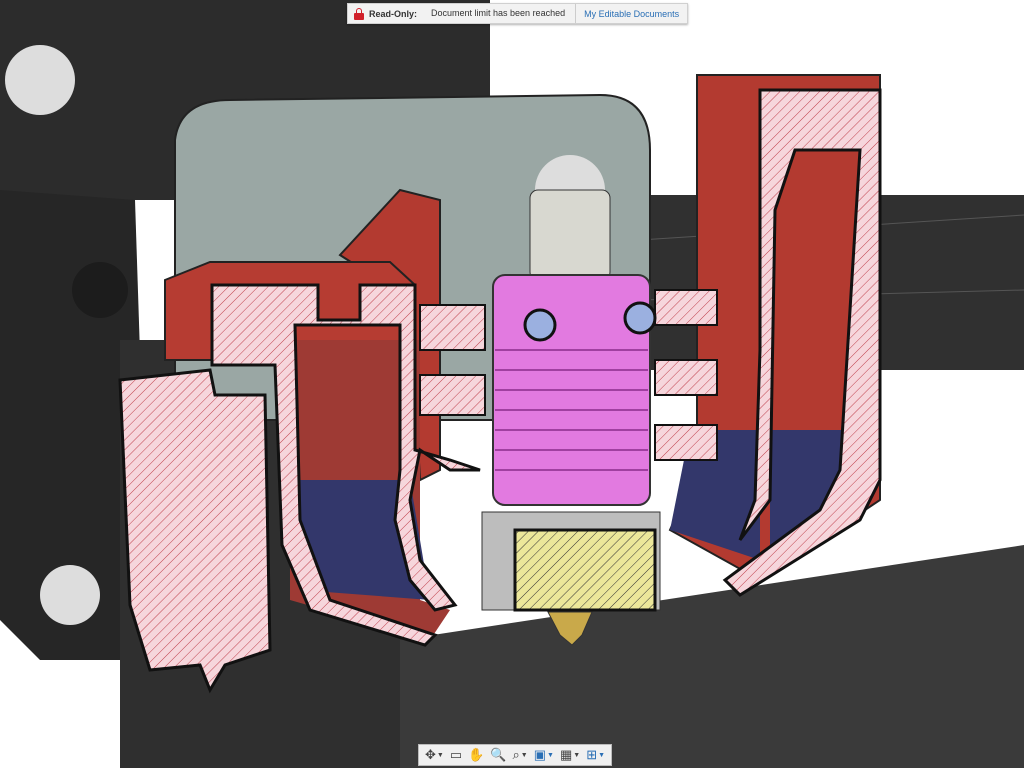  I want to click on viewports-button: ⊞ ▼, so click(595, 755).